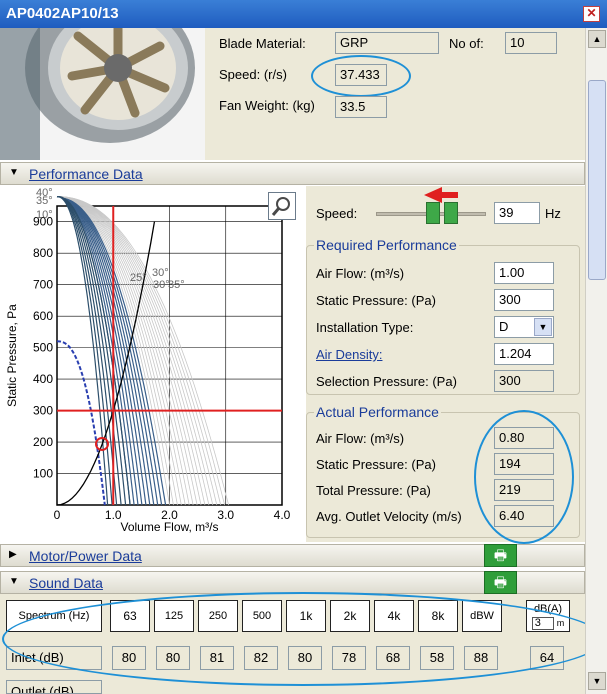 This screenshot has height=694, width=607. I want to click on fan-image, so click(102, 94).